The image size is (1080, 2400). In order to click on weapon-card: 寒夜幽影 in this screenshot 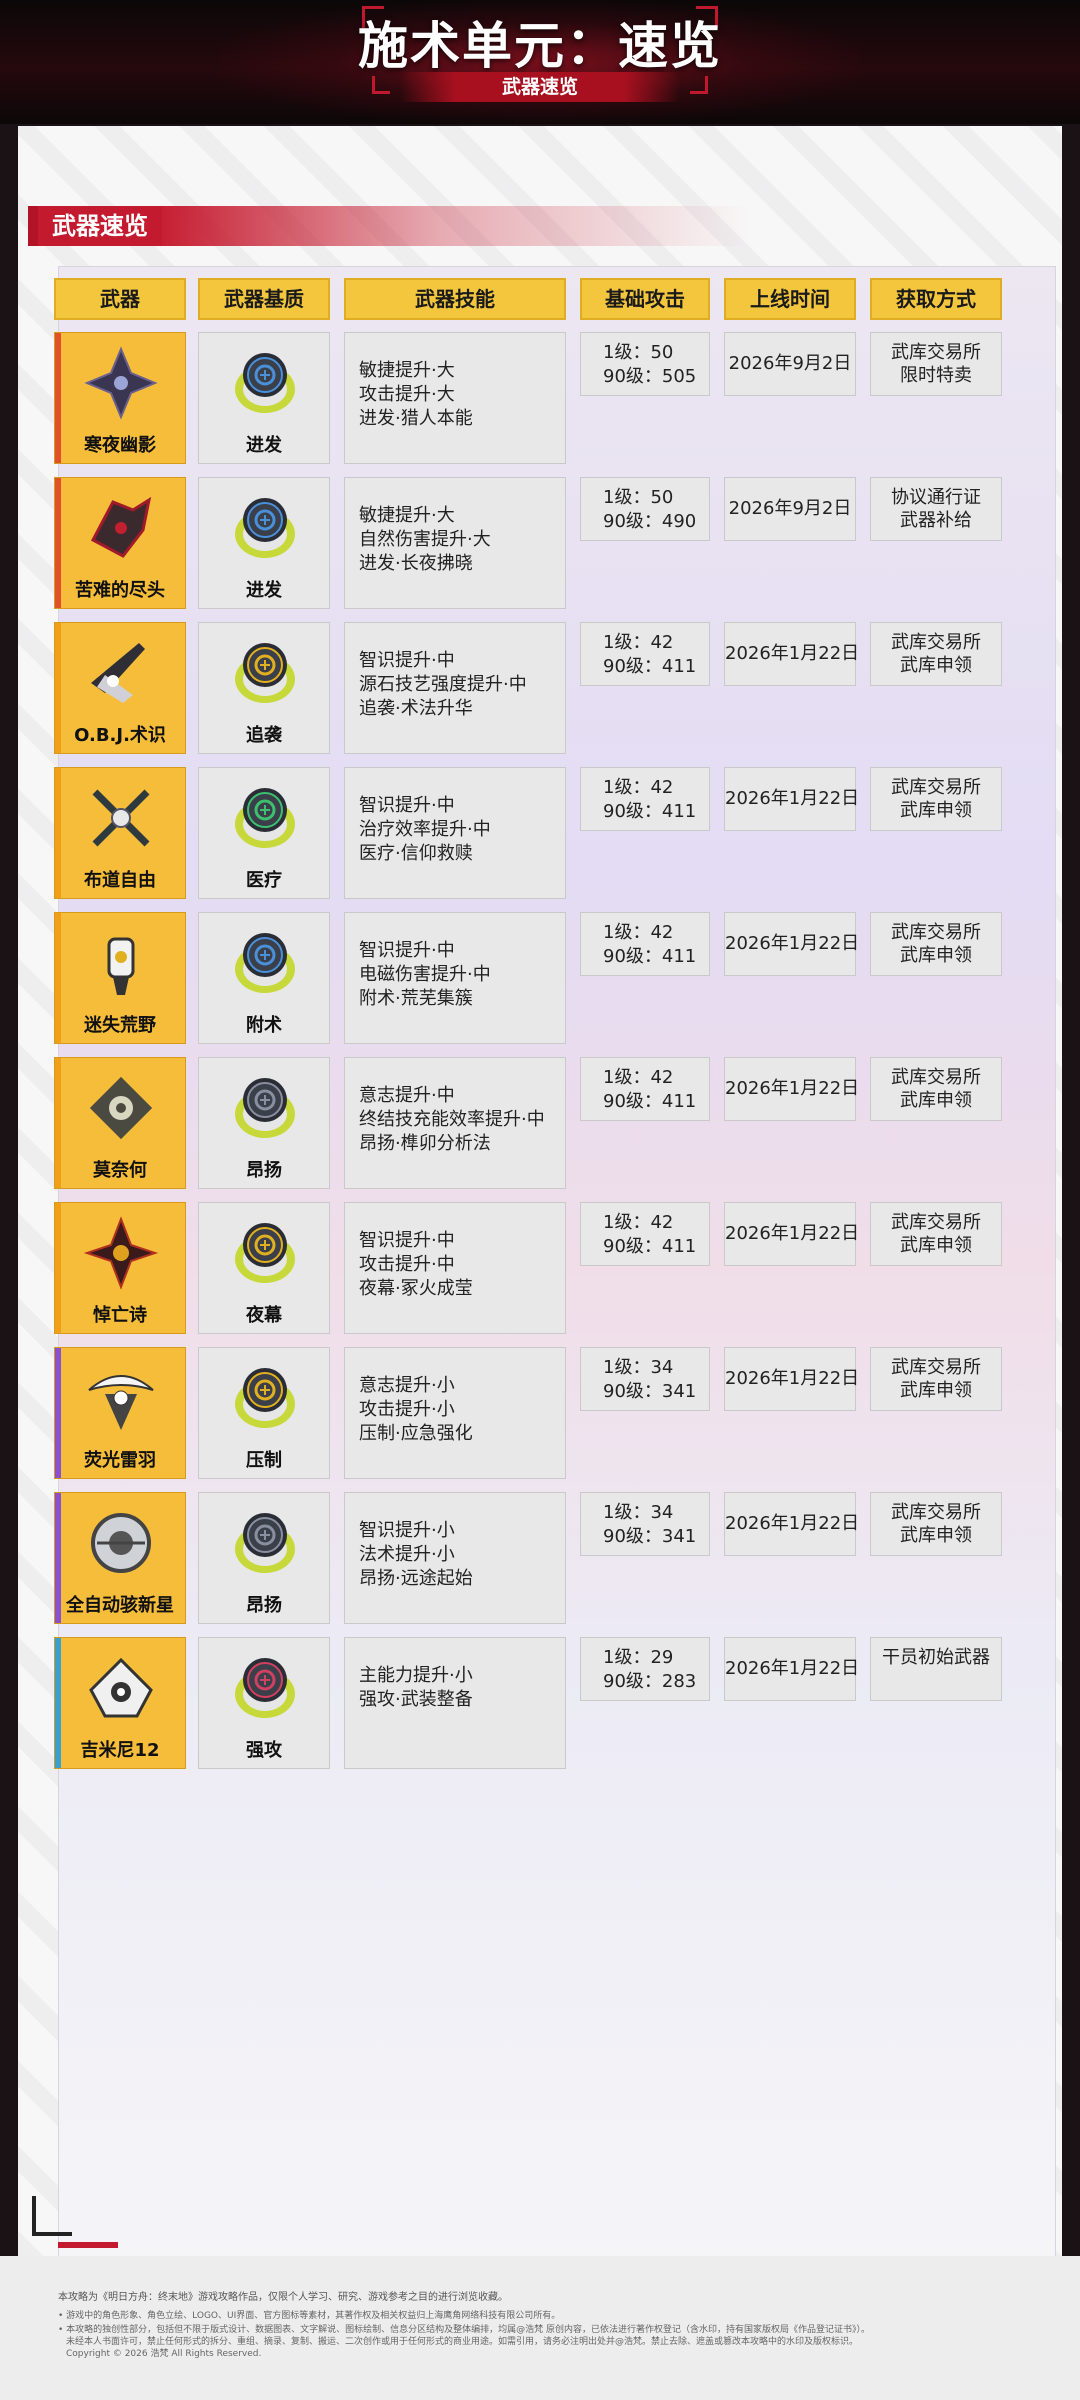, I will do `click(120, 398)`.